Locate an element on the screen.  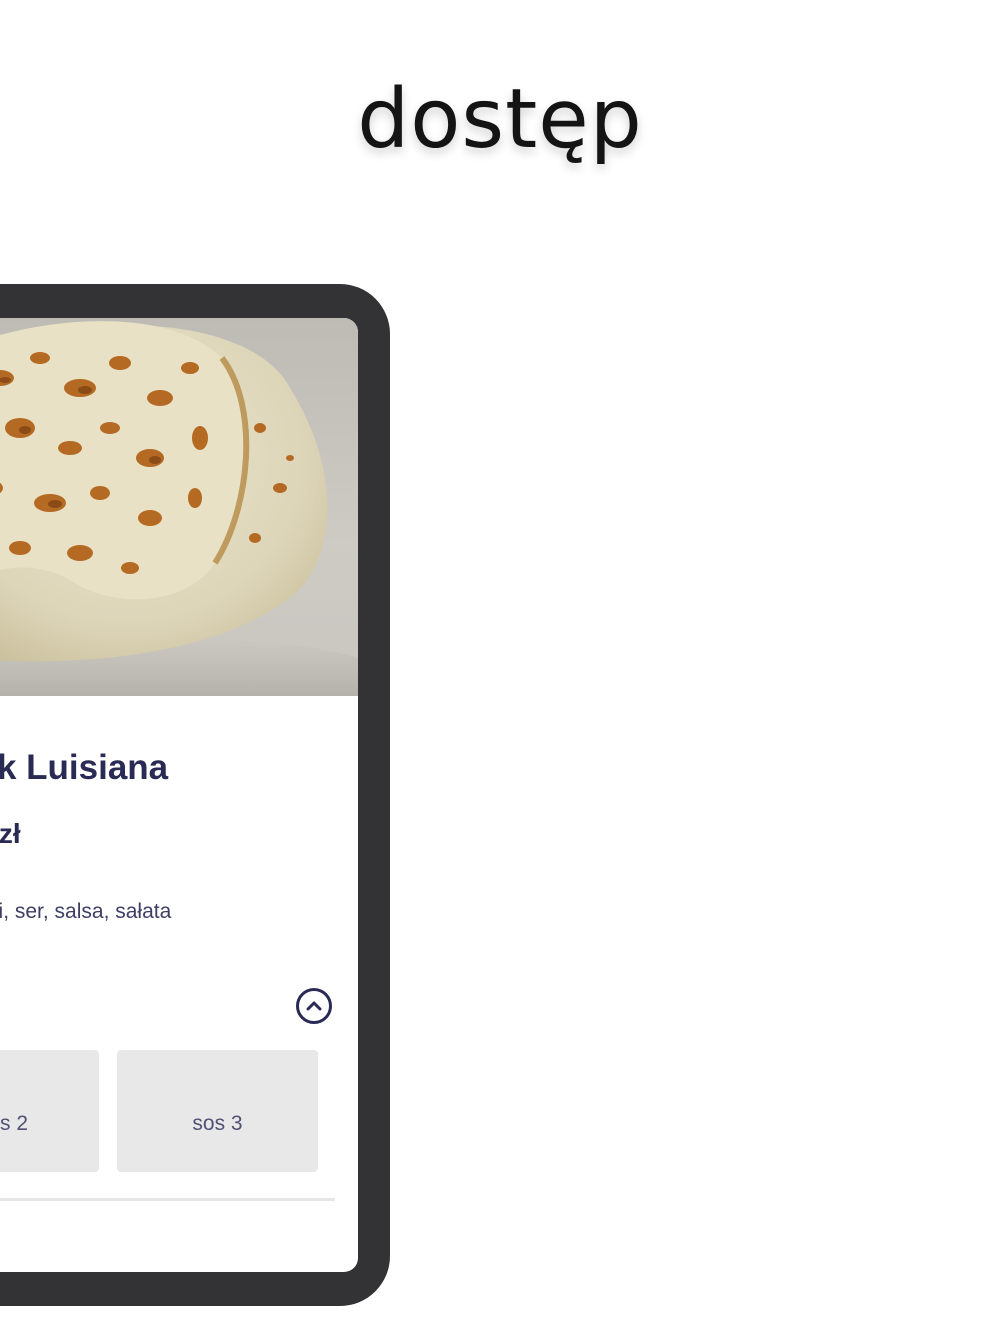
product-image is located at coordinates (179, 507).